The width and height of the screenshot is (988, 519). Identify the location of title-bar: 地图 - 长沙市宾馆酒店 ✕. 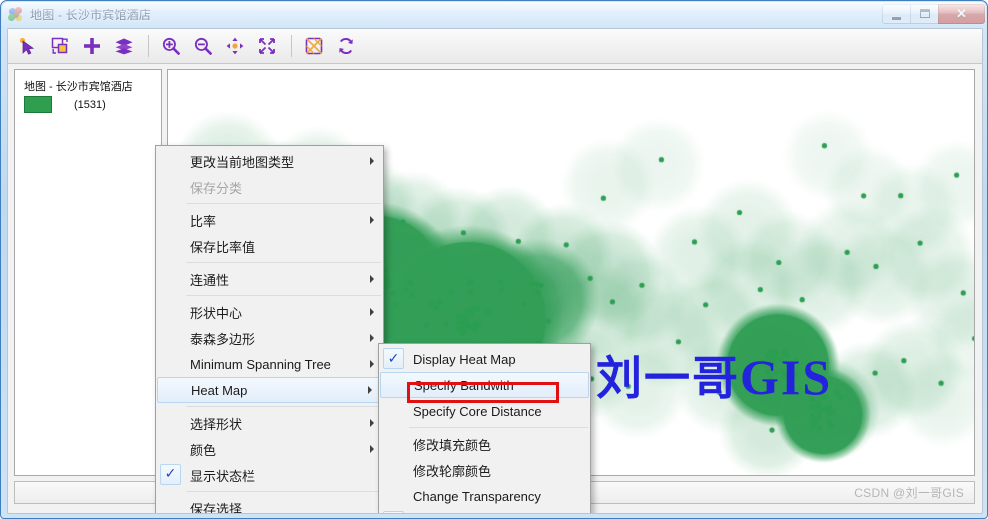
(494, 14).